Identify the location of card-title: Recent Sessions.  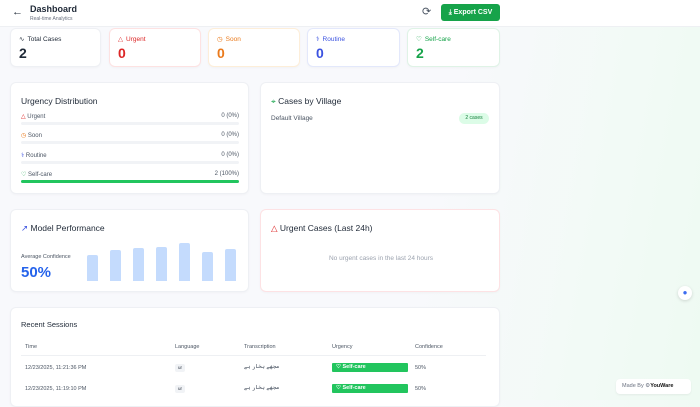
(49, 324).